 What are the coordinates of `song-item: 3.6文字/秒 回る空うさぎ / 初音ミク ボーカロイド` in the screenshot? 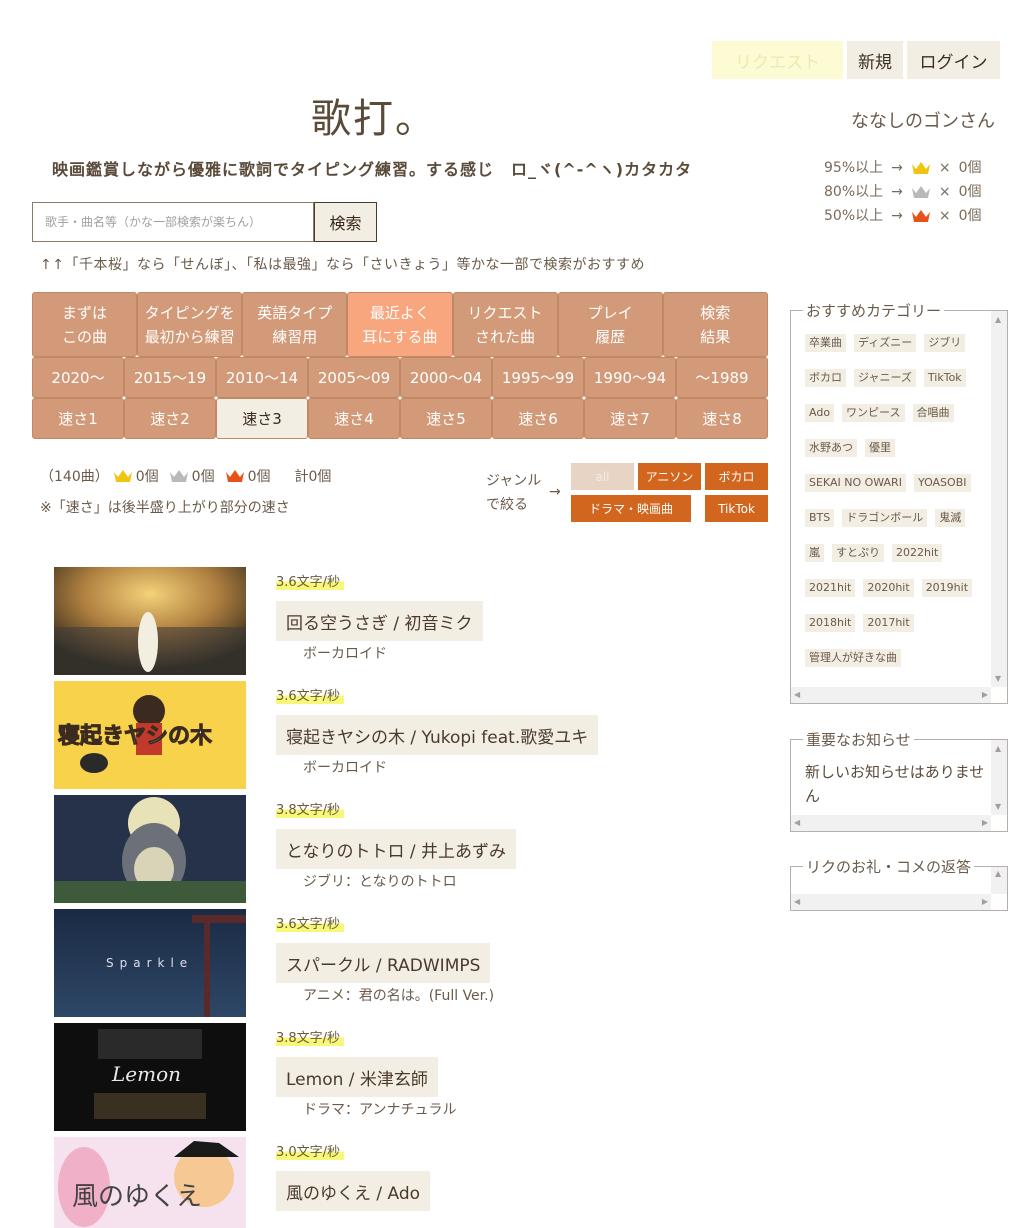 It's located at (404, 621).